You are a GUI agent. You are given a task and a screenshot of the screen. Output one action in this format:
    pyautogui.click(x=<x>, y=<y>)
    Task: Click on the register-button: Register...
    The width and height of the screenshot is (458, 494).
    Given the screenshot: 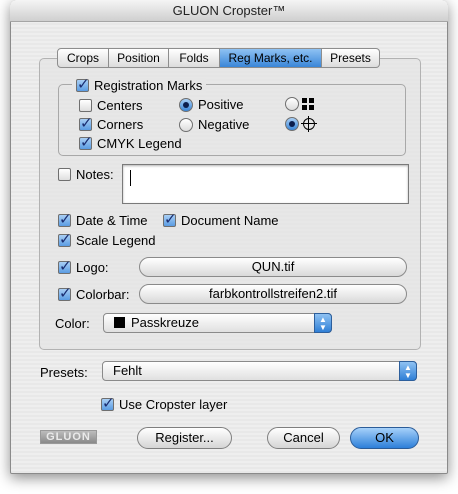 What is the action you would take?
    pyautogui.click(x=184, y=438)
    